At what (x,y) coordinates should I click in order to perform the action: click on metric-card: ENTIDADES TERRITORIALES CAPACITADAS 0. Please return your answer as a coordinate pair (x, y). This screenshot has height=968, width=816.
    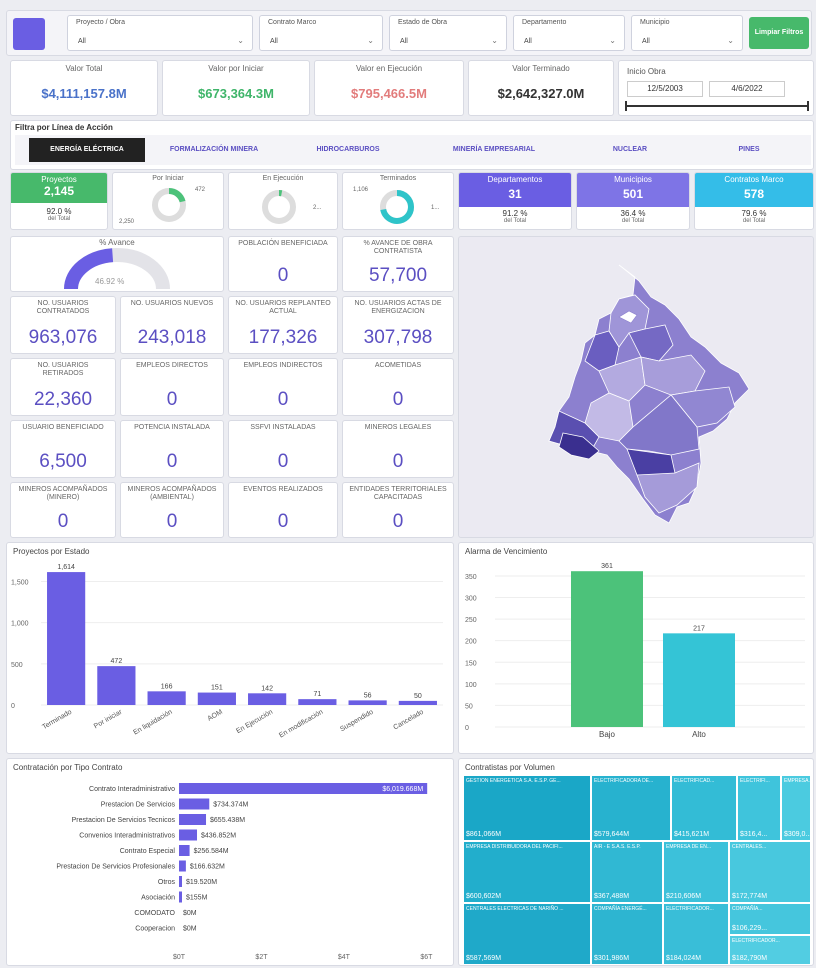
    Looking at the image, I should click on (398, 510).